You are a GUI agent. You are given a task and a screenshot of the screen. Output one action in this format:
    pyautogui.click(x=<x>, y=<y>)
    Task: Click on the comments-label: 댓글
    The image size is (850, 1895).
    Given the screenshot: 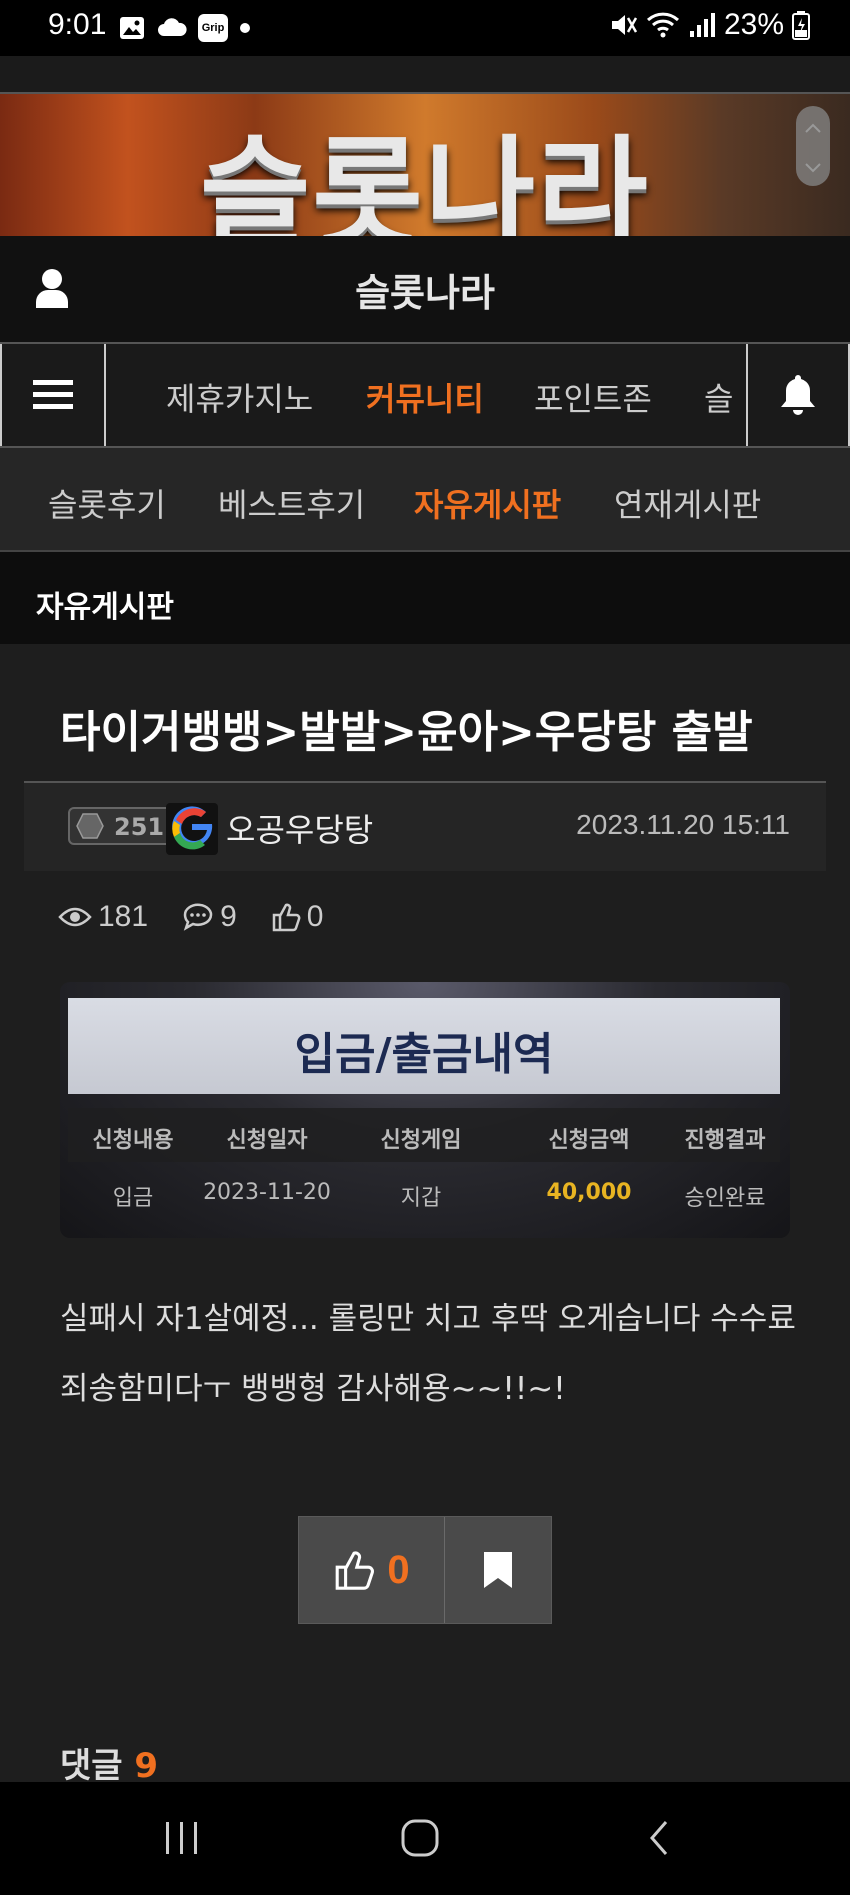 What is the action you would take?
    pyautogui.click(x=91, y=1766)
    